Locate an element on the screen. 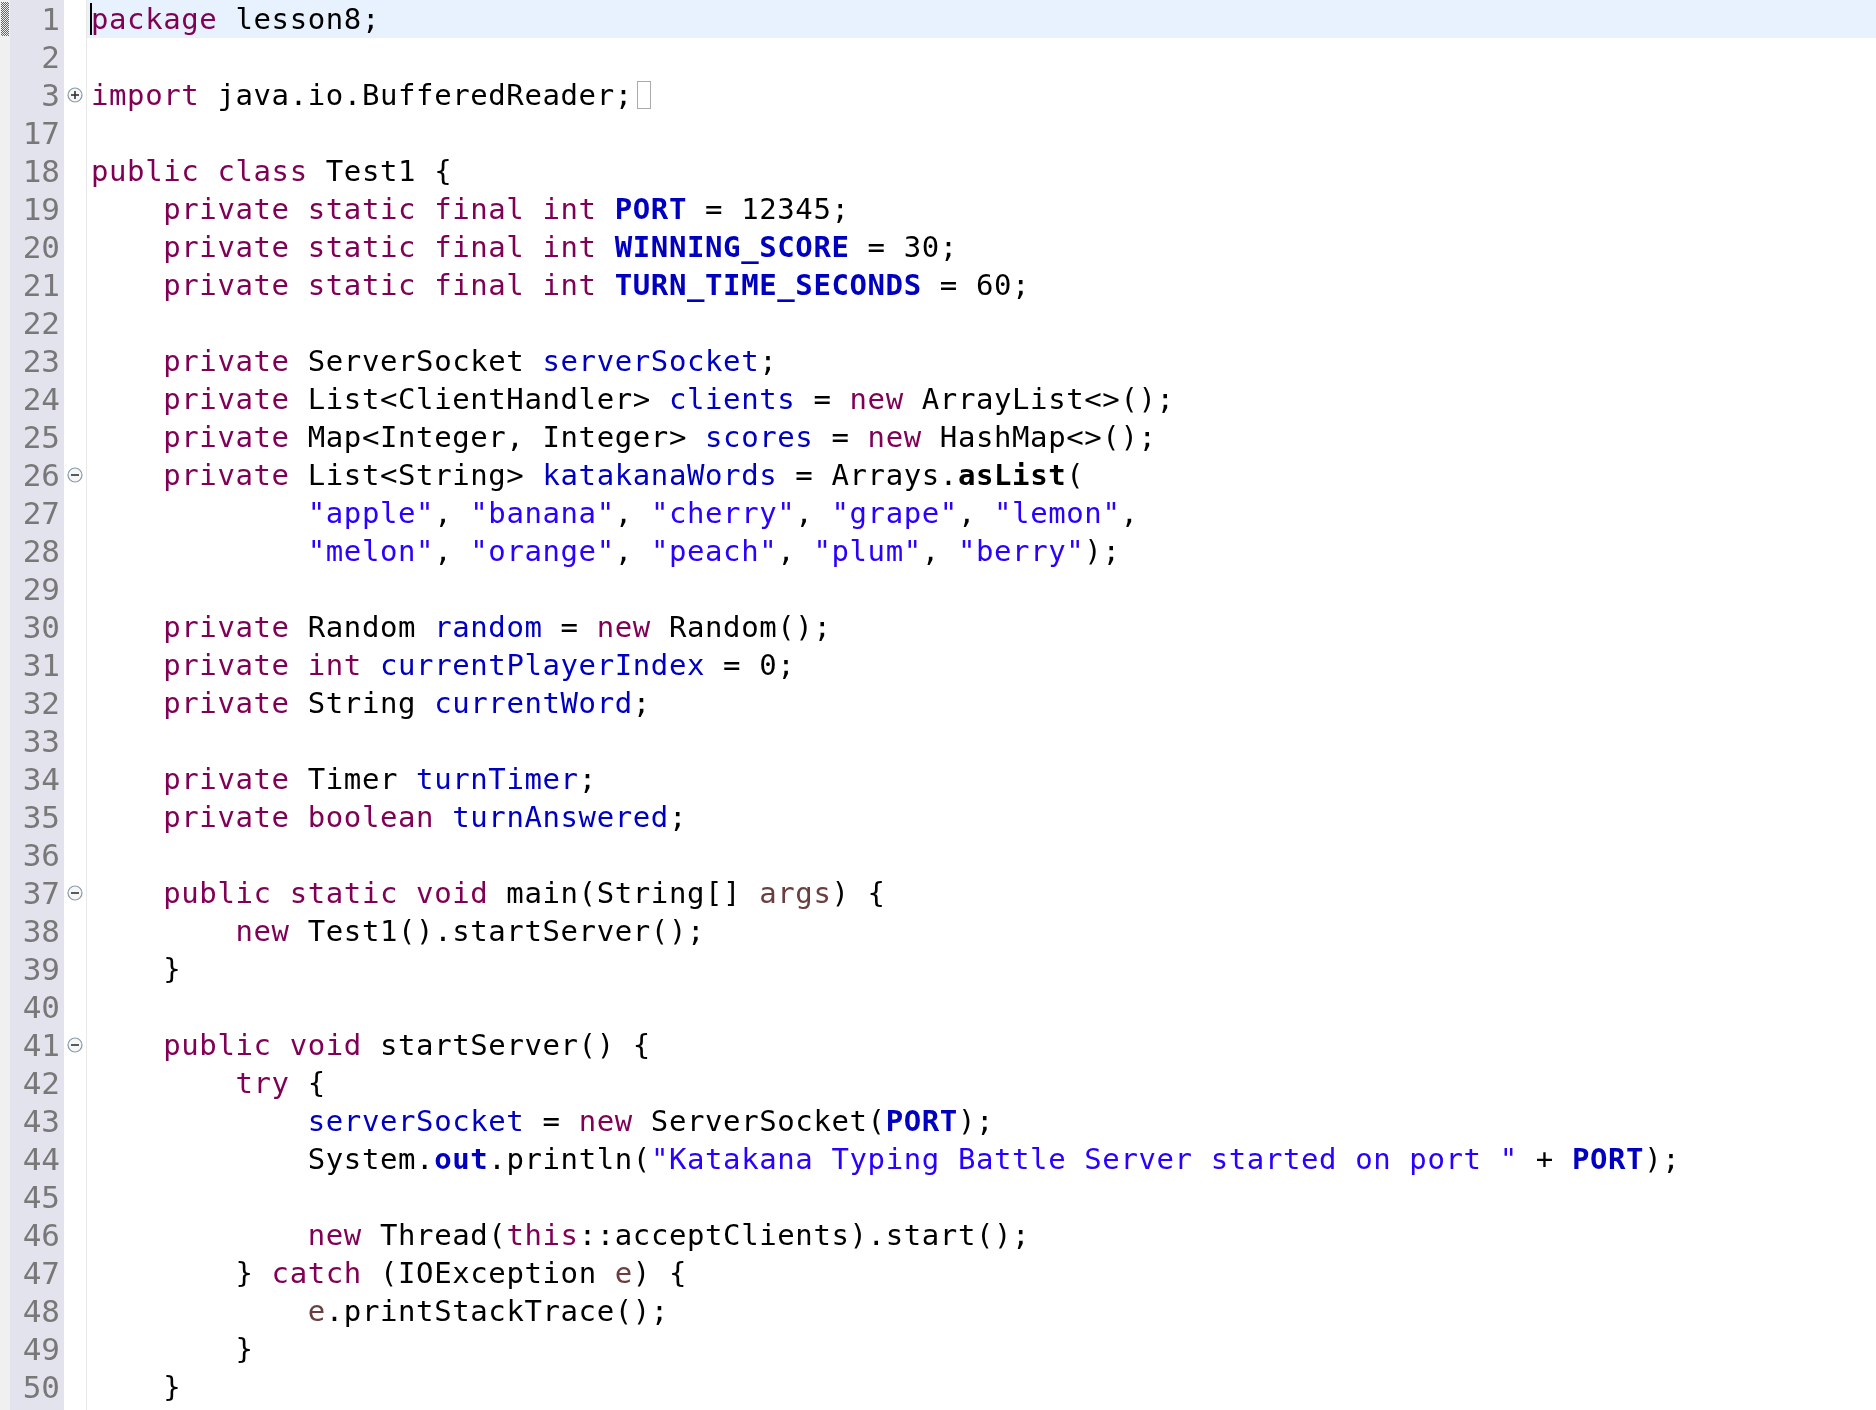 The image size is (1876, 1410). change-marker-icon is located at coordinates (5, 19).